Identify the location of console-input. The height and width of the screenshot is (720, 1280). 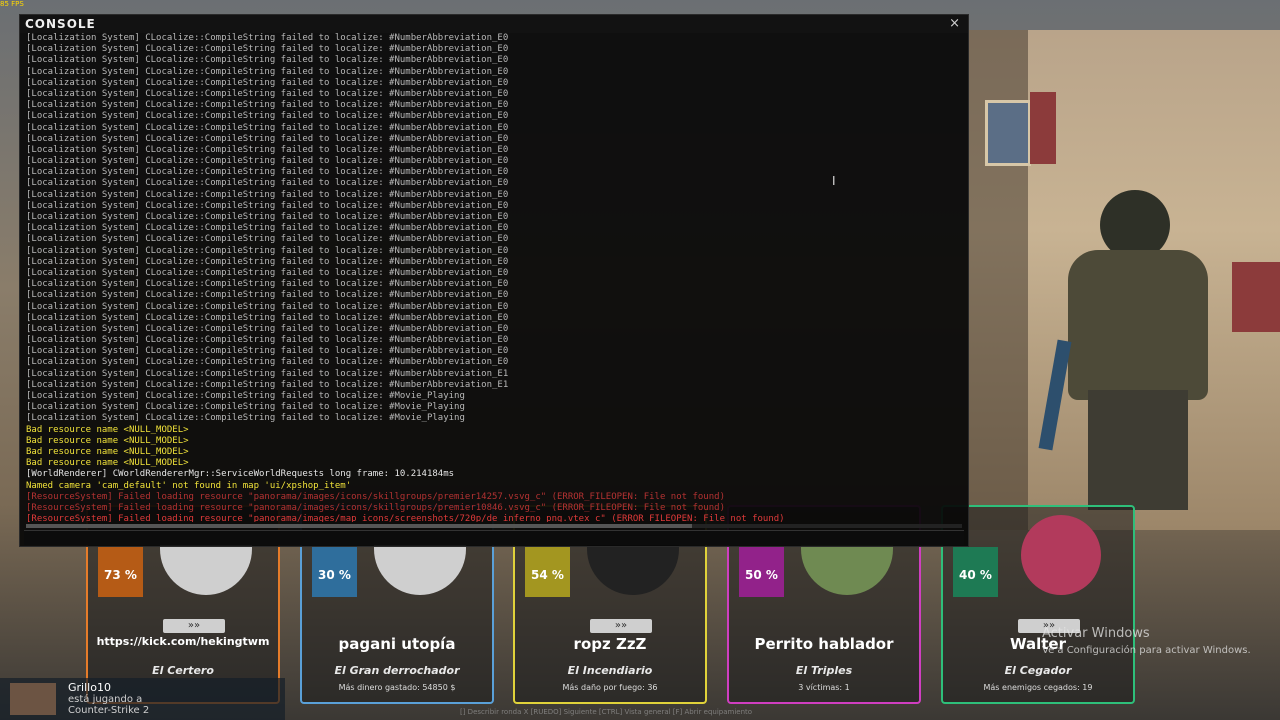
(494, 537).